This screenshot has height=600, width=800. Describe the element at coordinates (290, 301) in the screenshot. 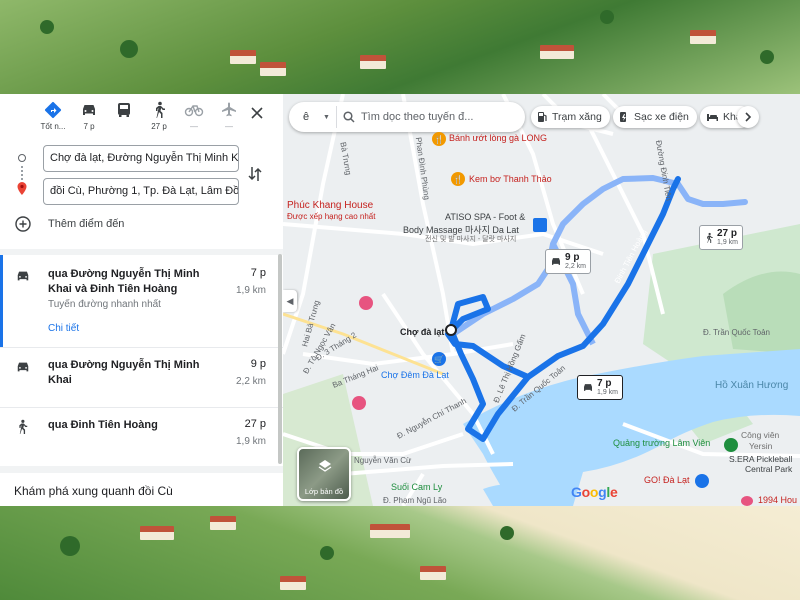

I see `collapse-panel-button: ◀` at that location.